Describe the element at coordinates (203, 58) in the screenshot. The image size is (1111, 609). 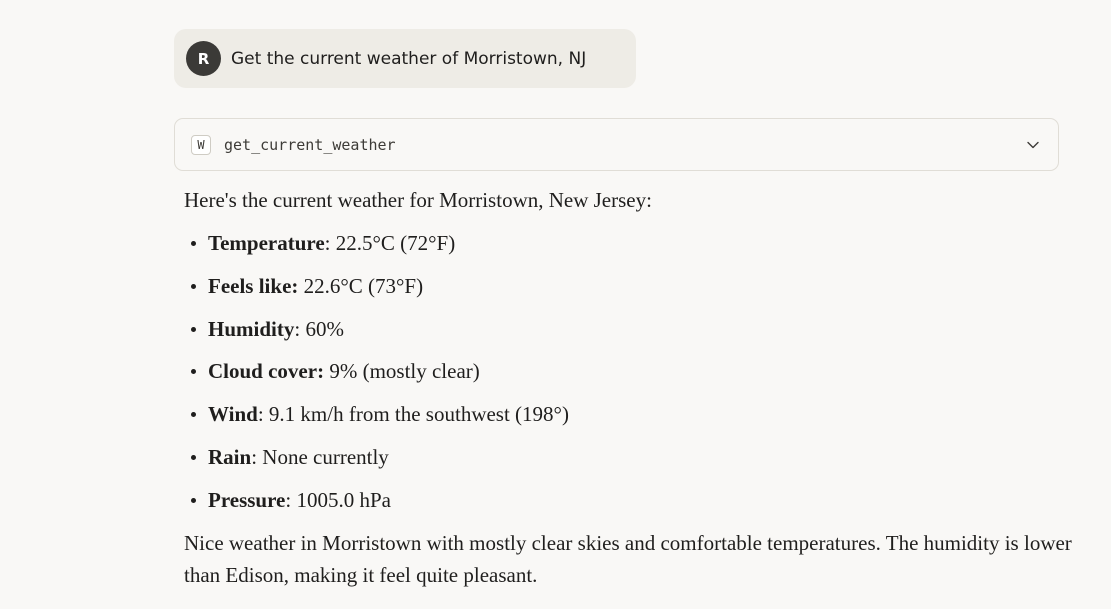
I see `user-avatar: R` at that location.